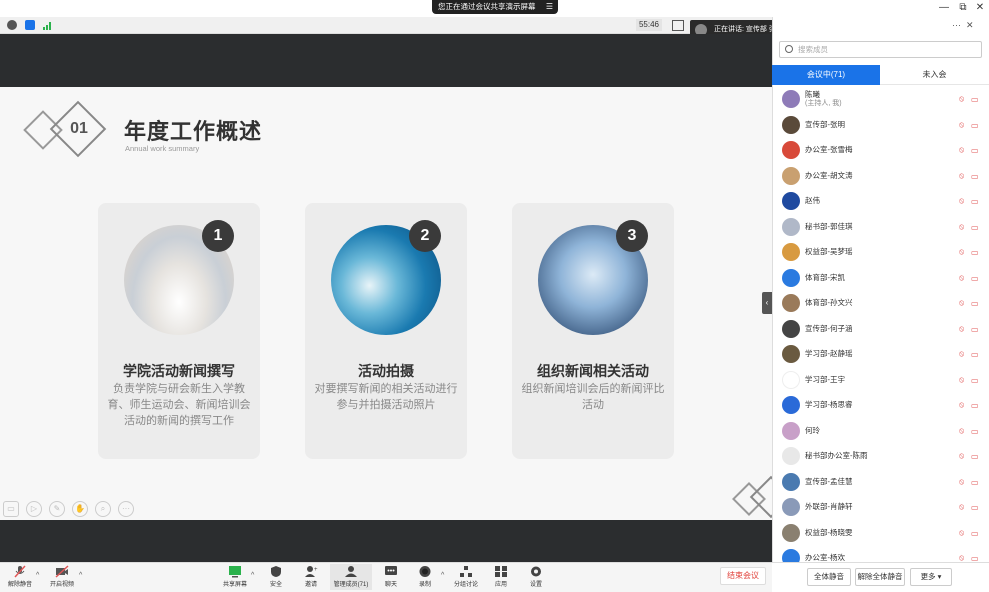 This screenshot has width=989, height=592. Describe the element at coordinates (979, 8) in the screenshot. I see `close-window-button: ✕` at that location.